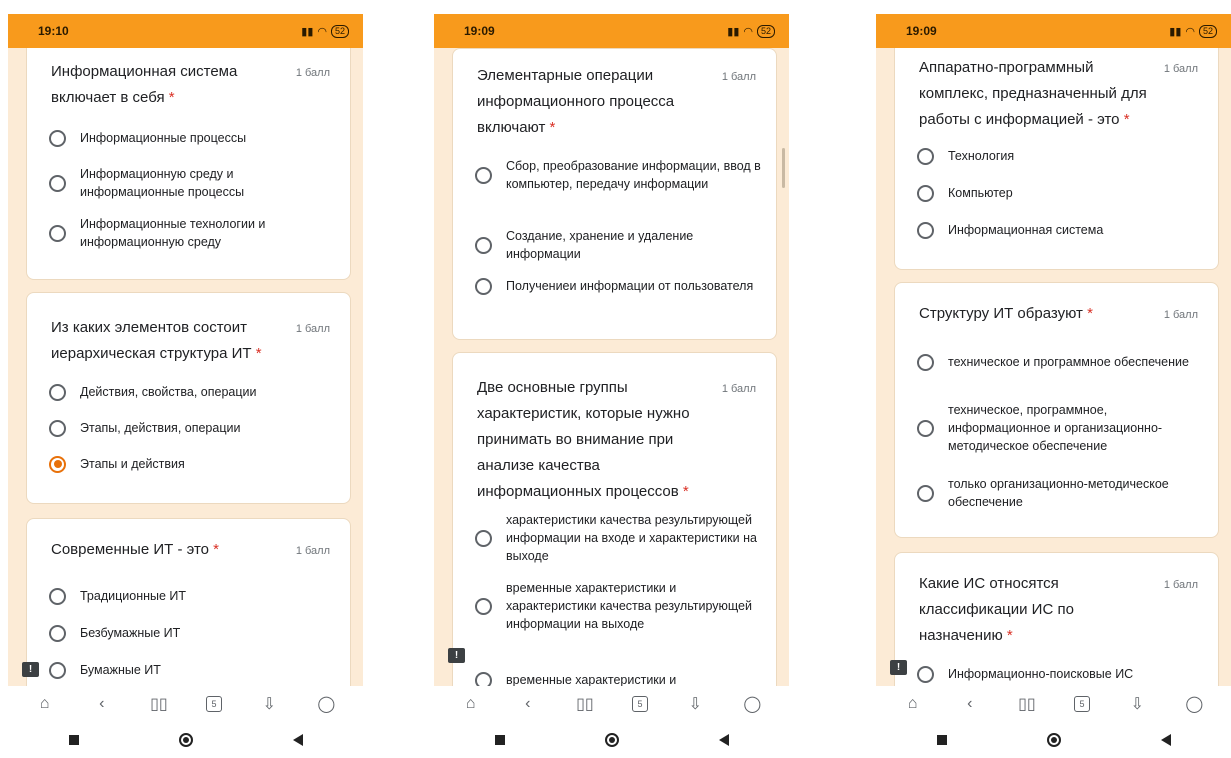 The image size is (1231, 758). Describe the element at coordinates (620, 678) in the screenshot. I see `option: временные характеристики и` at that location.